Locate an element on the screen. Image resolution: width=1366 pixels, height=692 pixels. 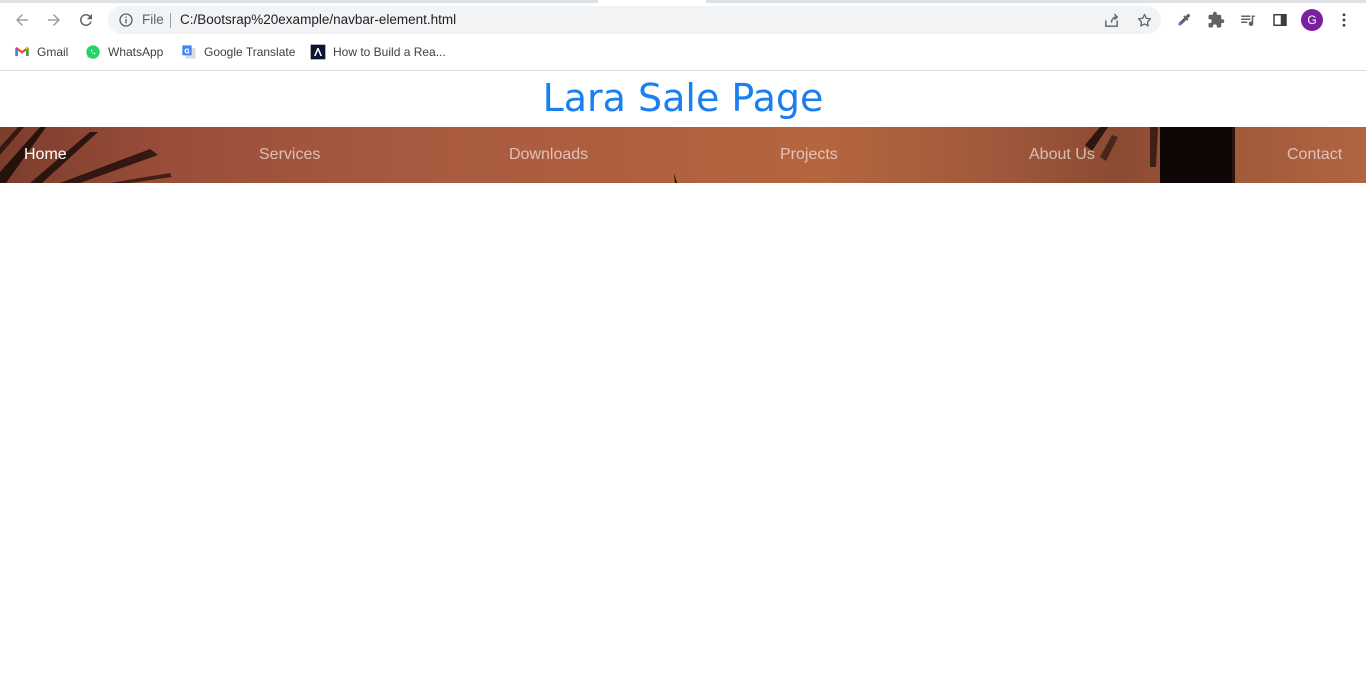
bookmark-star-button is located at coordinates (1144, 20).